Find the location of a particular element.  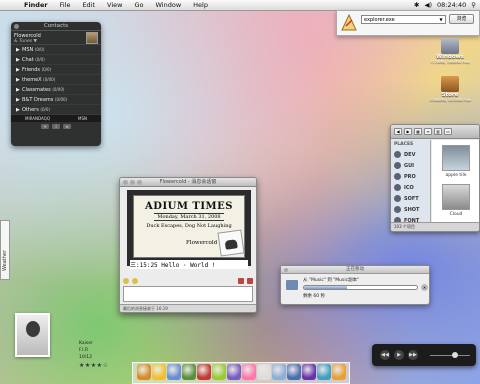

menu-window: Window is located at coordinates (169, 5).